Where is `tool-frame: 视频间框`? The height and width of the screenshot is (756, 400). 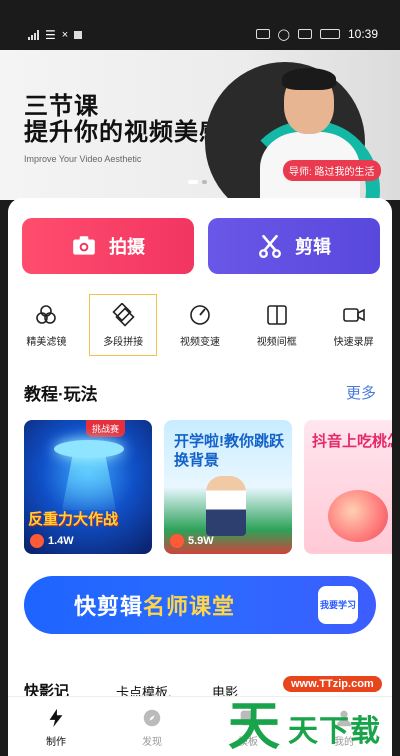
tool-frame: 视频间框 is located at coordinates (277, 325).